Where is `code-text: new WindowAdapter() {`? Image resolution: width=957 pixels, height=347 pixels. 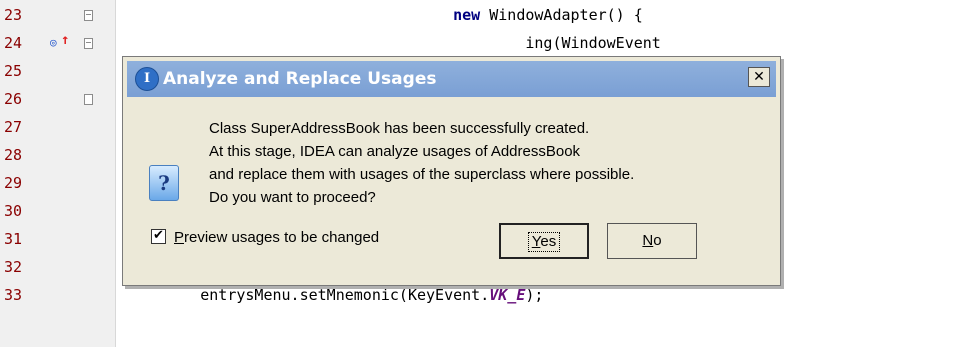
code-text: new WindowAdapter() { is located at coordinates (548, 15).